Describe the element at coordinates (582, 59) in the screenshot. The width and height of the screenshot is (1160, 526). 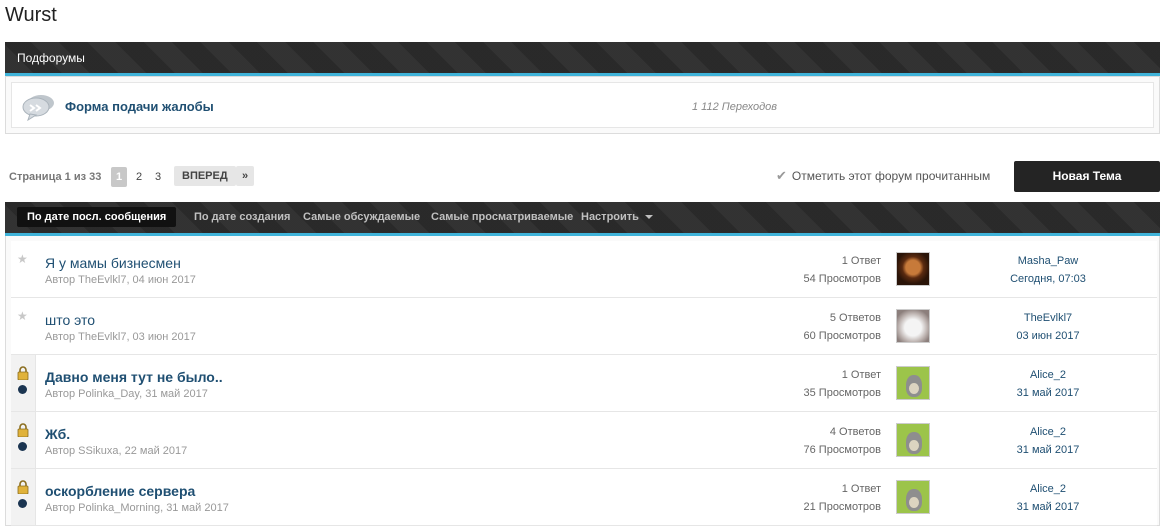
I see `subforums-header: Подфорумы` at that location.